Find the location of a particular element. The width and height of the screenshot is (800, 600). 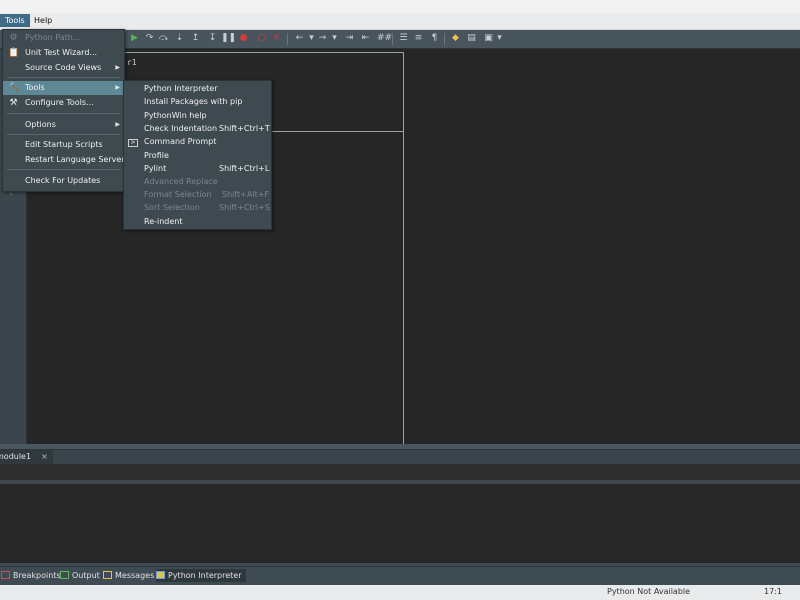

menubar: Tools Help is located at coordinates (400, 21).